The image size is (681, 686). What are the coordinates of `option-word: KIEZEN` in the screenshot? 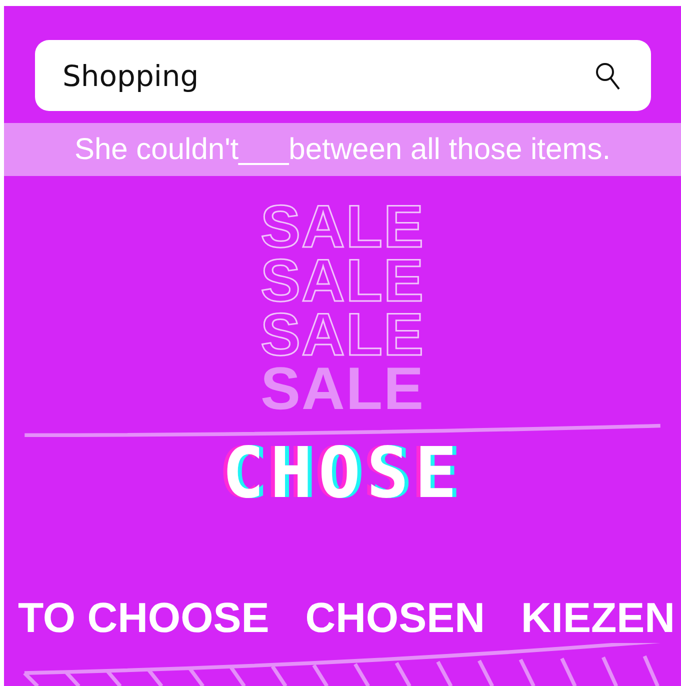 It's located at (597, 617).